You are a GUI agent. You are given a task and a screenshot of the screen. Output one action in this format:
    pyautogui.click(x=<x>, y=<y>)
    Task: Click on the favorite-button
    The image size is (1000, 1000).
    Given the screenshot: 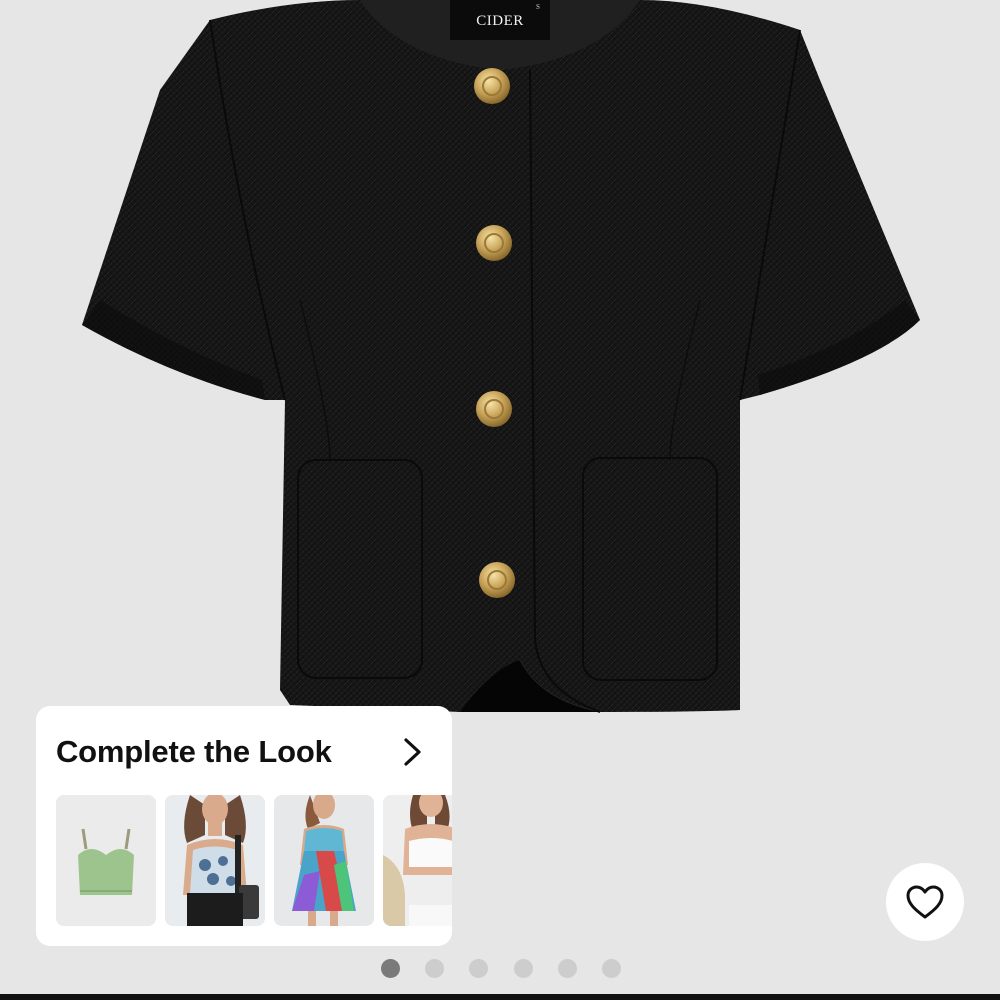 What is the action you would take?
    pyautogui.click(x=925, y=902)
    